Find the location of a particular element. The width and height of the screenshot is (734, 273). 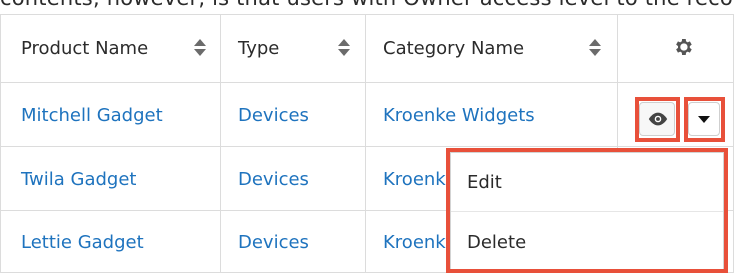

cell-text: Kroenke Widgets is located at coordinates (459, 115).